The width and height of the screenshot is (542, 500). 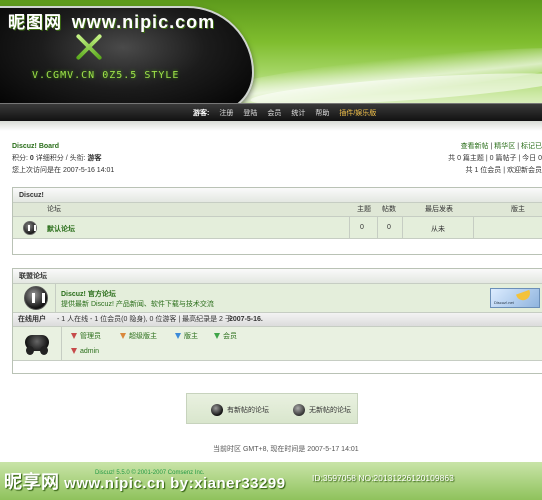 I want to click on table-row: 默认论坛 0 0 从未, so click(x=277, y=228).